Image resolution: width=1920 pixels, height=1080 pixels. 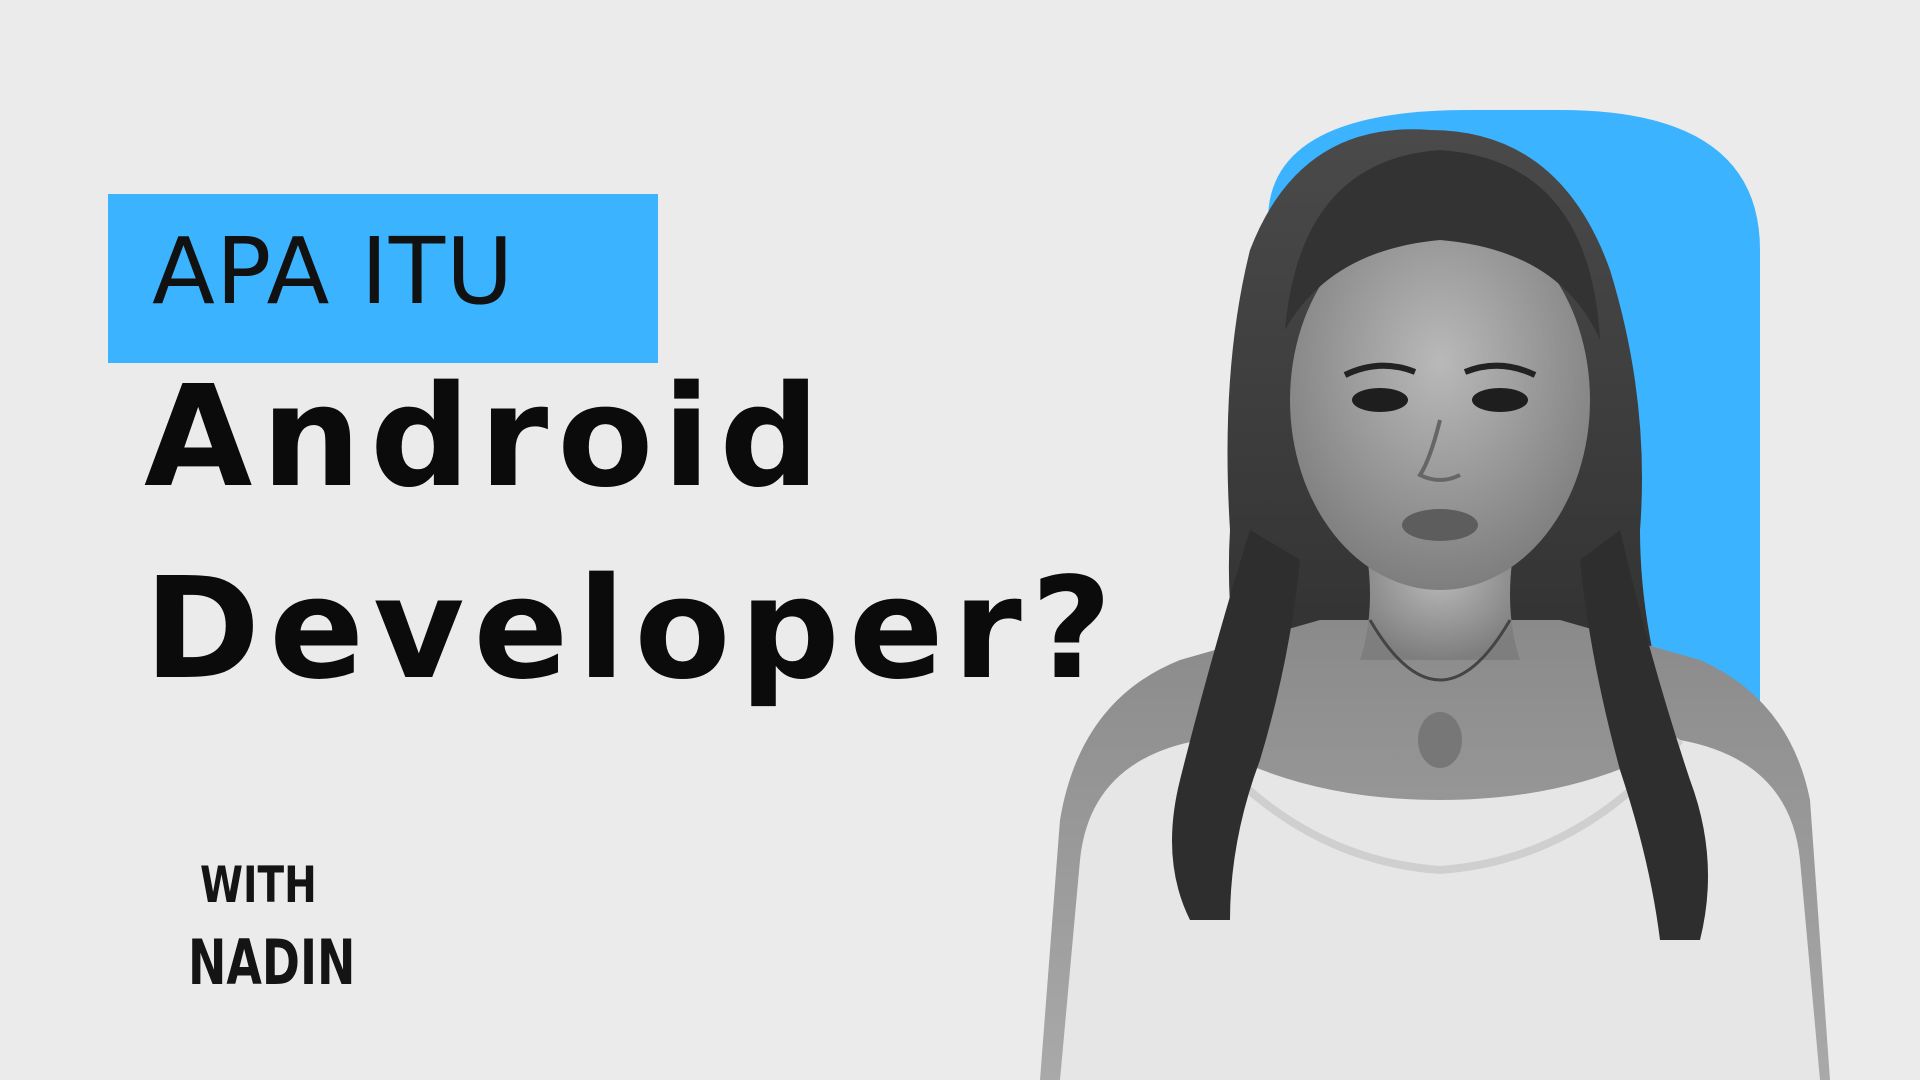 What do you see at coordinates (1380, 400) in the screenshot?
I see `left-eye-shape` at bounding box center [1380, 400].